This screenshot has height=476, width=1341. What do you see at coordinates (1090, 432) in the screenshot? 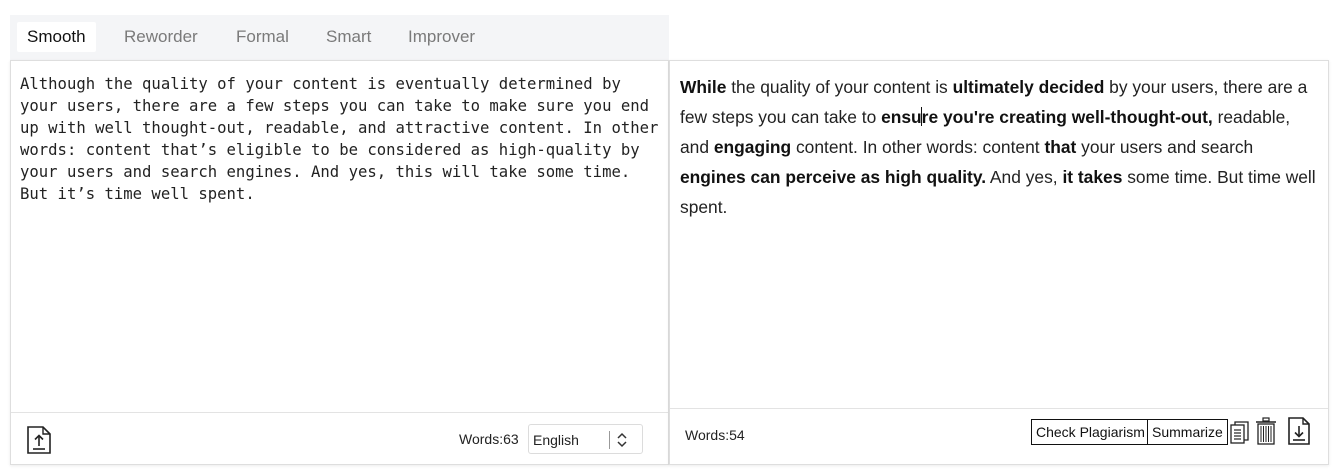
I see `check-plagiarism-button: Check Plagiarism` at bounding box center [1090, 432].